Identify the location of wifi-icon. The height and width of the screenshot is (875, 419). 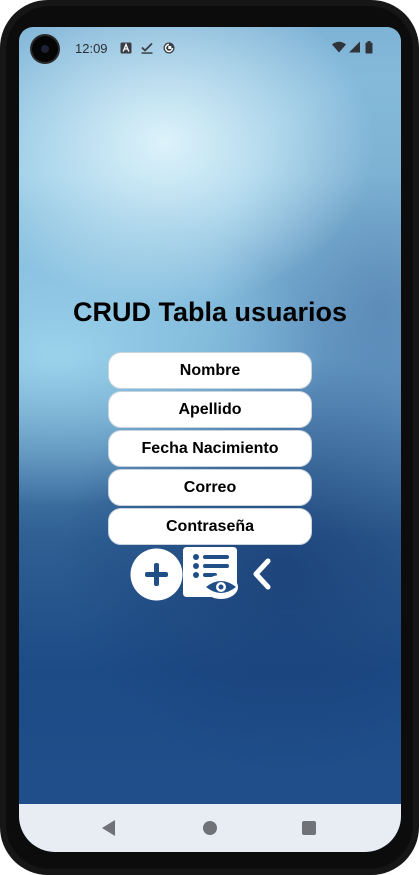
(339, 47).